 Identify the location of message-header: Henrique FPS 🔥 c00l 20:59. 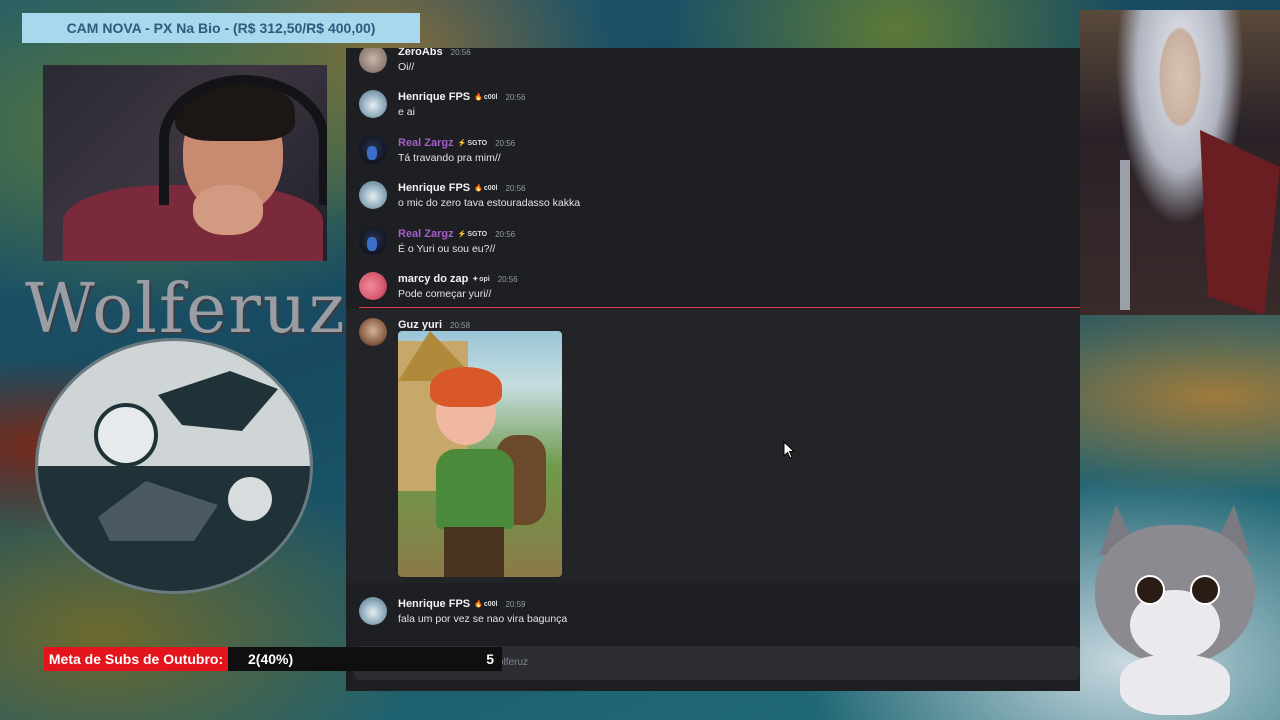
(462, 604).